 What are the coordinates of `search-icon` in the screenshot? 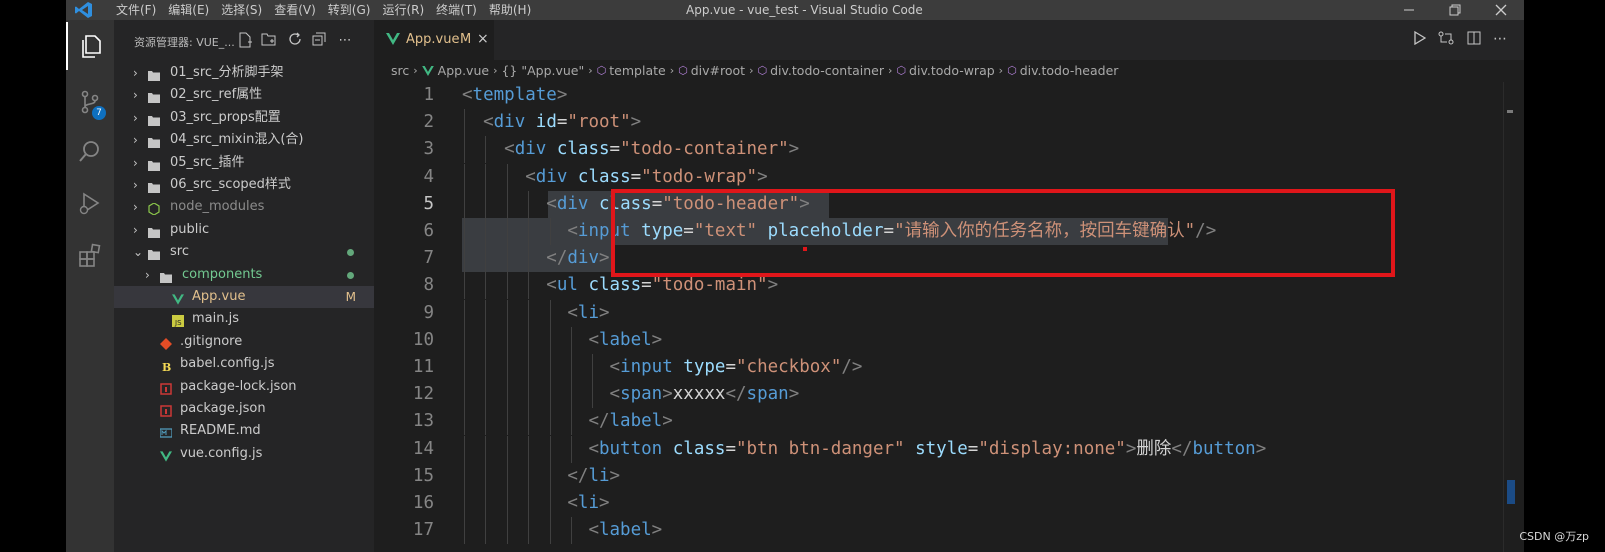 It's located at (90, 152).